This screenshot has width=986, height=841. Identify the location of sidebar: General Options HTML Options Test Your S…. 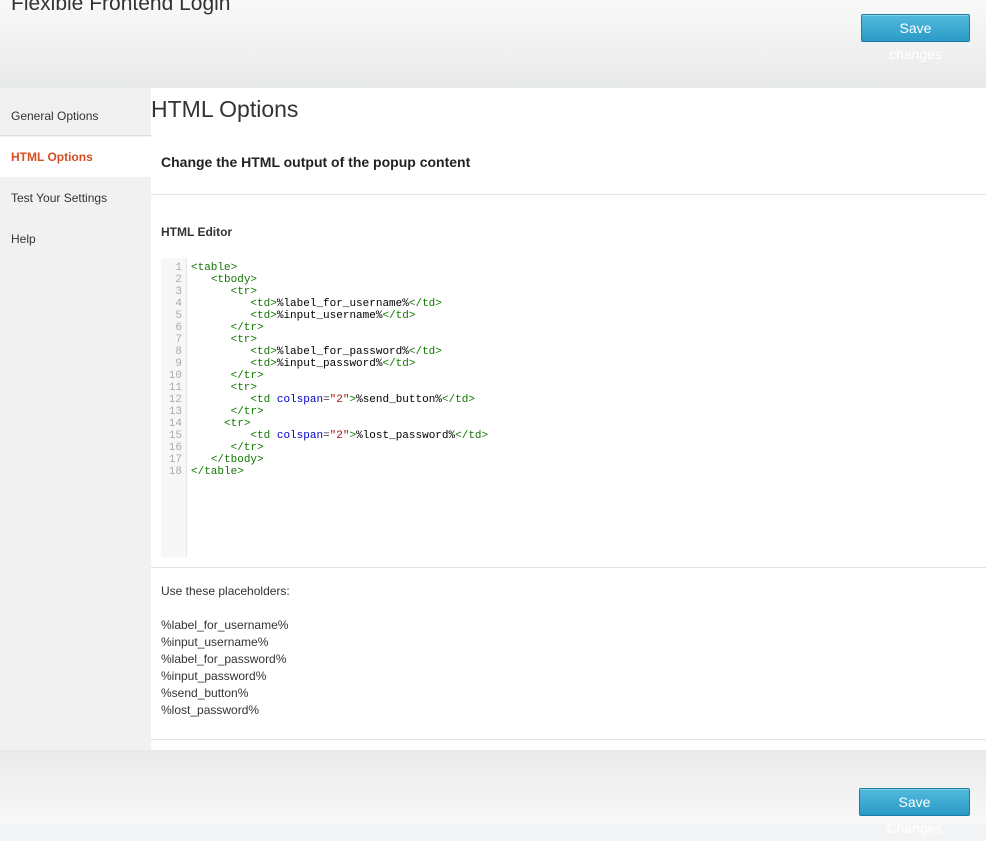
(75, 419).